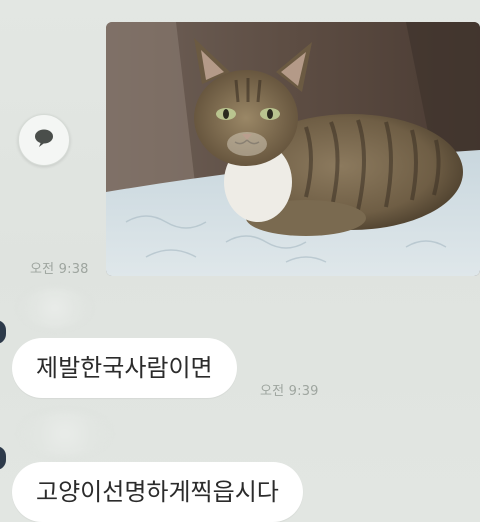 This screenshot has height=522, width=480. What do you see at coordinates (157, 492) in the screenshot?
I see `text-message-bubble: 고양이선명하게찍읍시다` at bounding box center [157, 492].